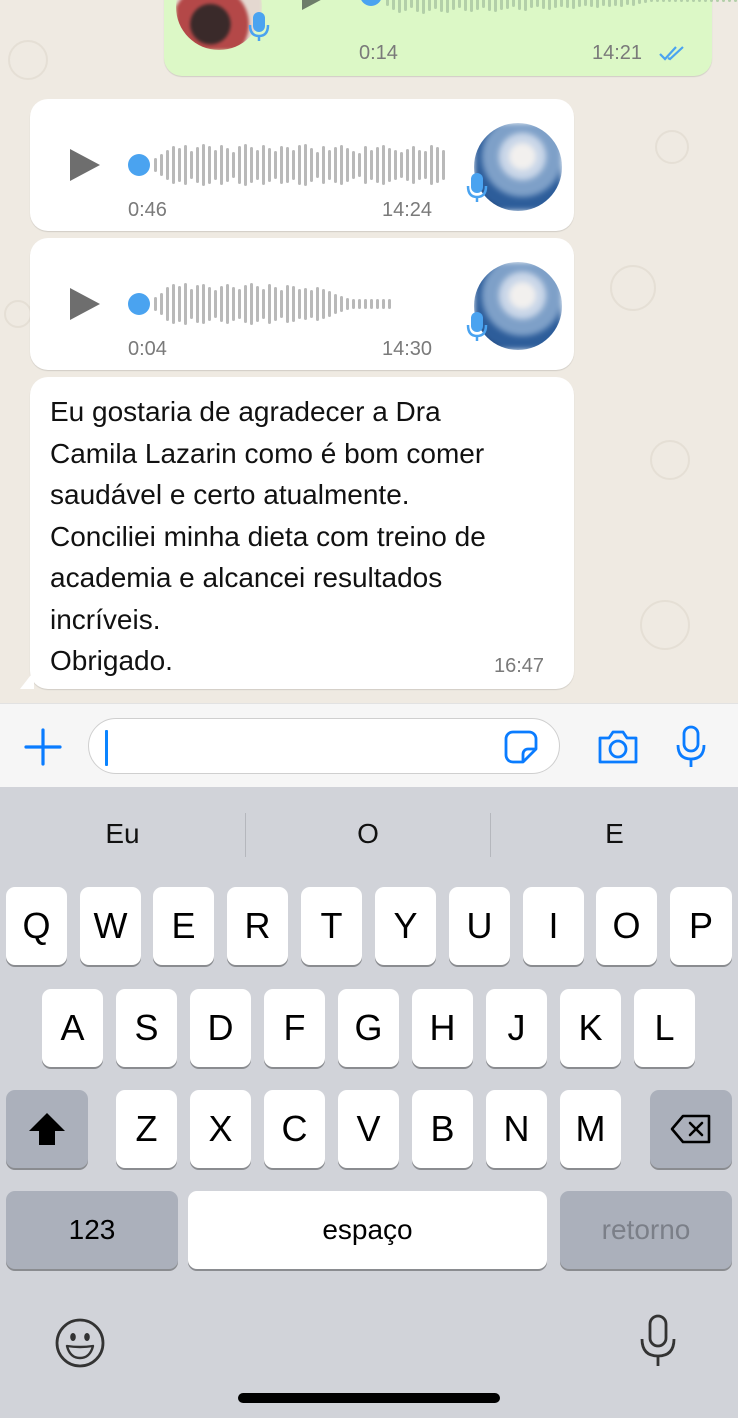  What do you see at coordinates (368, 1028) in the screenshot?
I see `key-g: G` at bounding box center [368, 1028].